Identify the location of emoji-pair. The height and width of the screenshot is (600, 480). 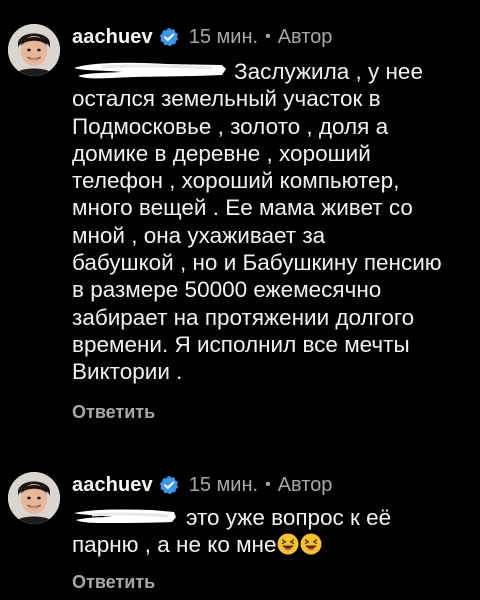
(300, 544).